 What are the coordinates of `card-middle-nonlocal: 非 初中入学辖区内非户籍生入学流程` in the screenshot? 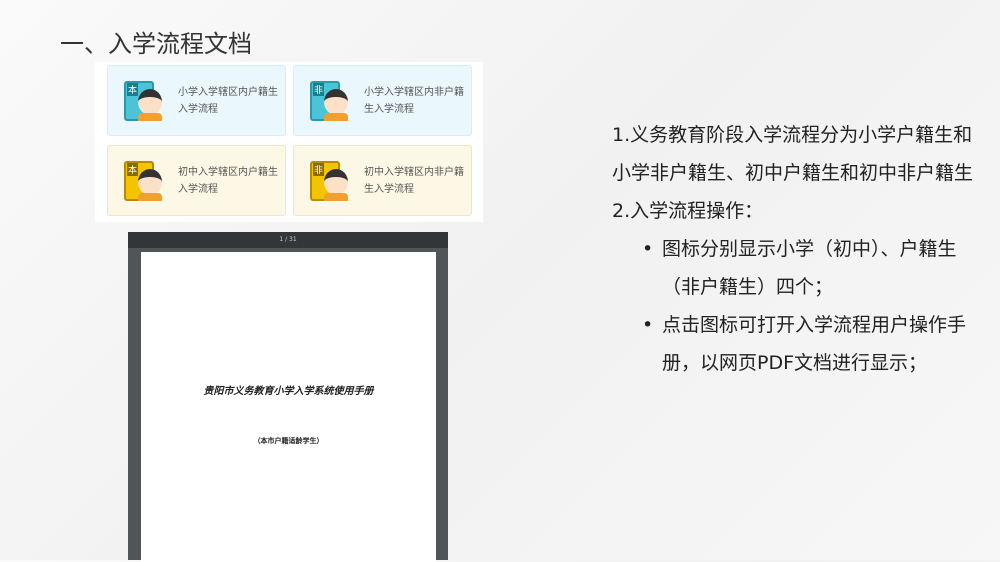 It's located at (382, 180).